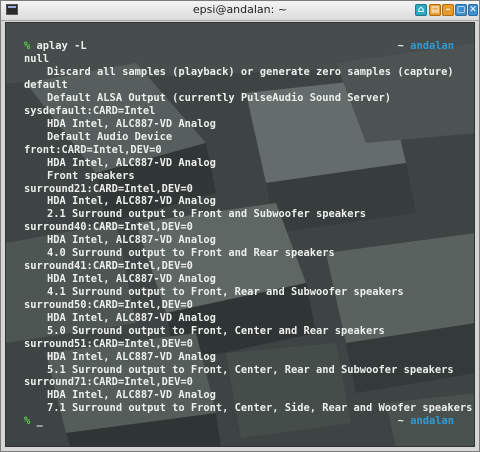 The image size is (480, 452). Describe the element at coordinates (108, 266) in the screenshot. I see `output-device-line: surround41:CARD=Intel,DEV=0` at that location.